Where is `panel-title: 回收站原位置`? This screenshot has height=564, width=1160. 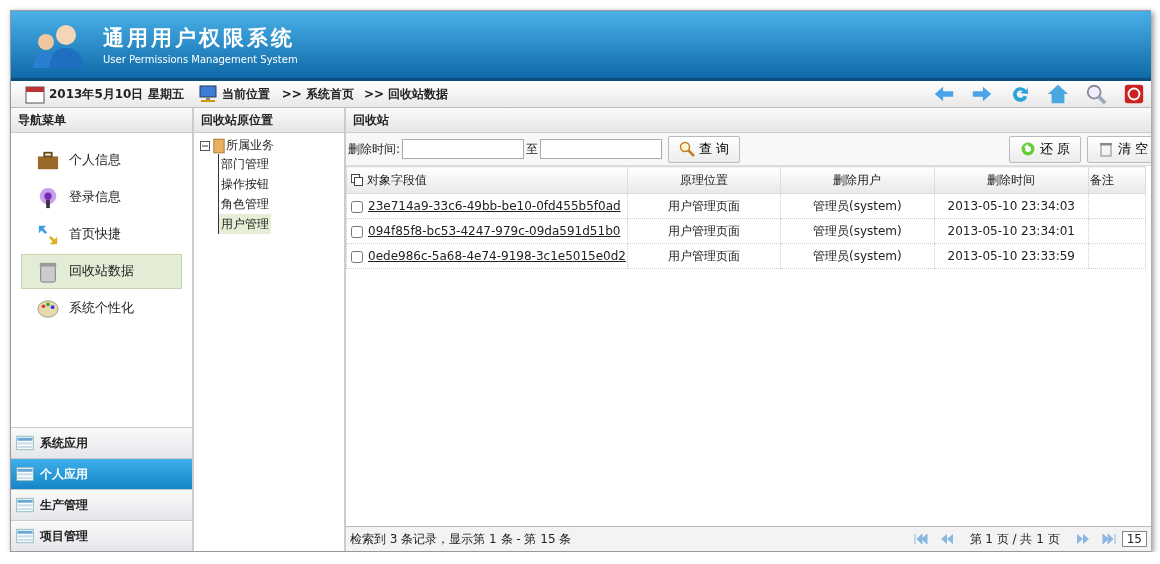 panel-title: 回收站原位置 is located at coordinates (269, 120).